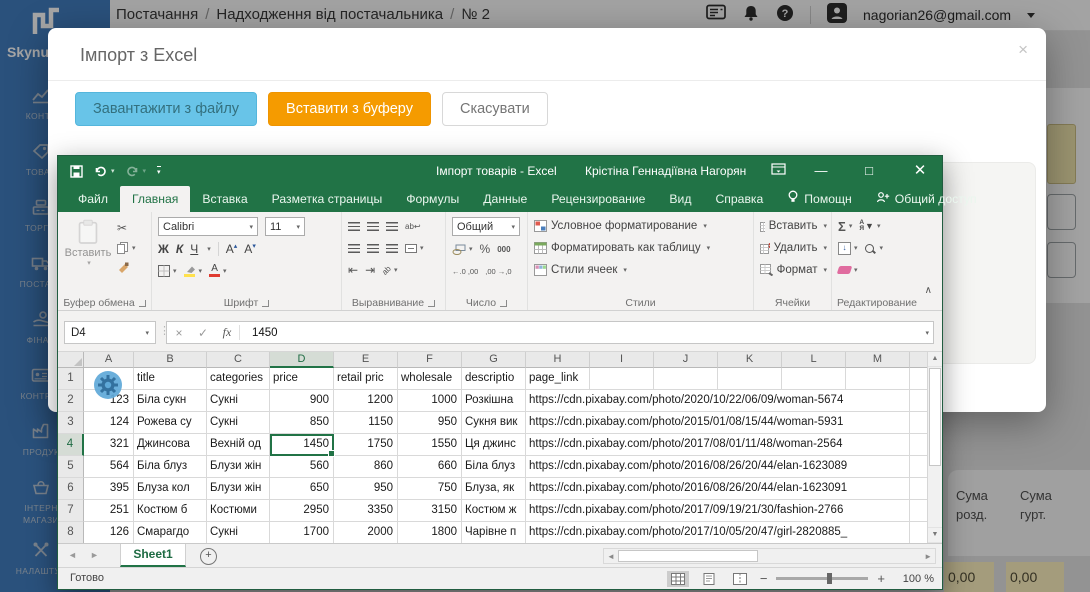 The image size is (1090, 592). What do you see at coordinates (366, 401) in the screenshot?
I see `cell-E2: 1200` at bounding box center [366, 401].